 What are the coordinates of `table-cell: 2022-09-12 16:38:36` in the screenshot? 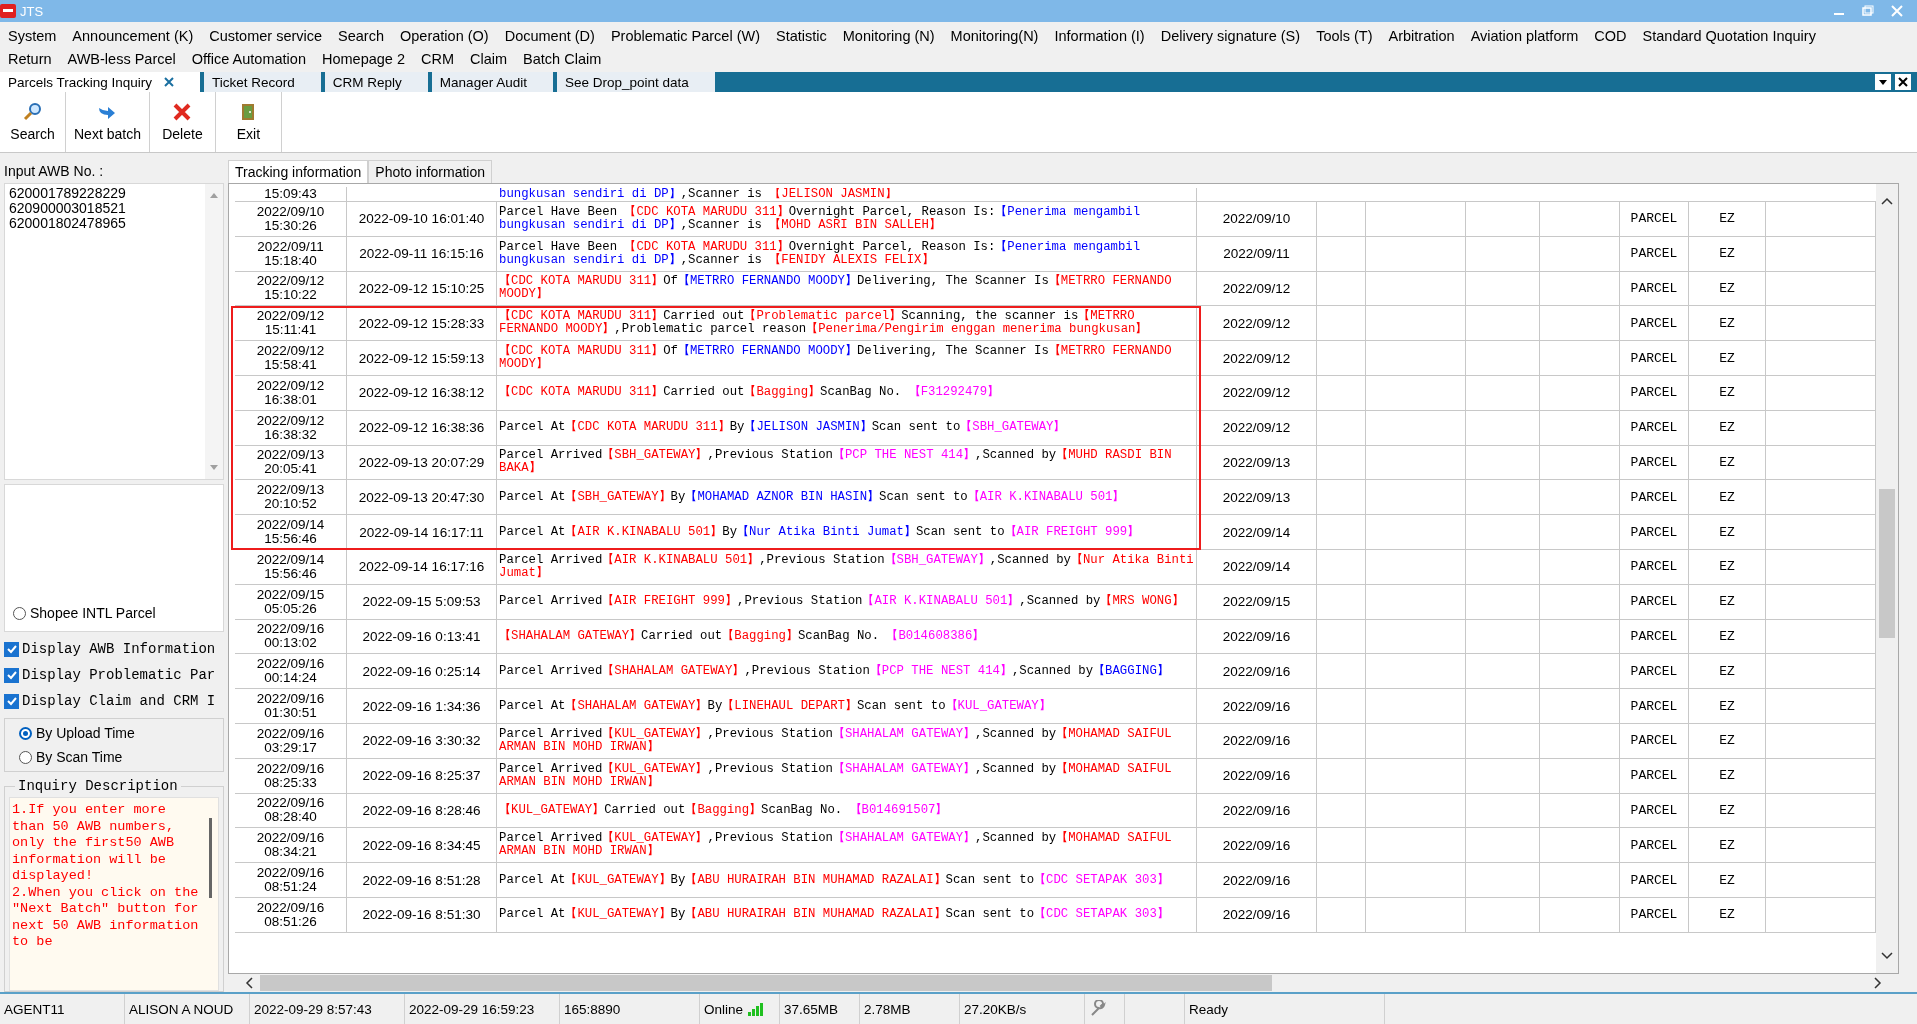 It's located at (422, 428).